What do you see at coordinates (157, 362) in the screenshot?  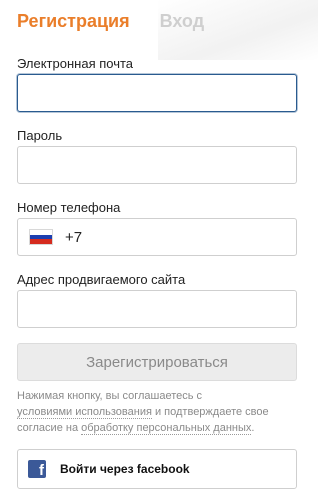 I see `register-button: Зарегистрироваться` at bounding box center [157, 362].